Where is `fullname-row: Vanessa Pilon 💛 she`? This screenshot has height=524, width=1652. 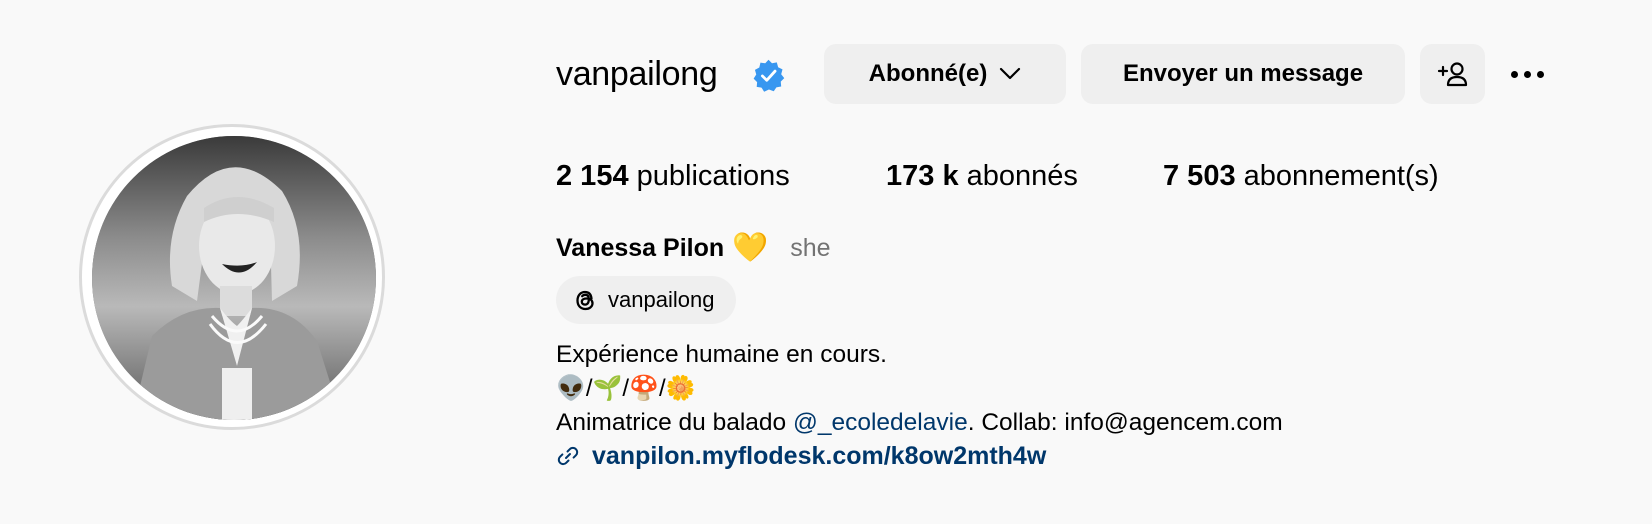 fullname-row: Vanessa Pilon 💛 she is located at coordinates (693, 248).